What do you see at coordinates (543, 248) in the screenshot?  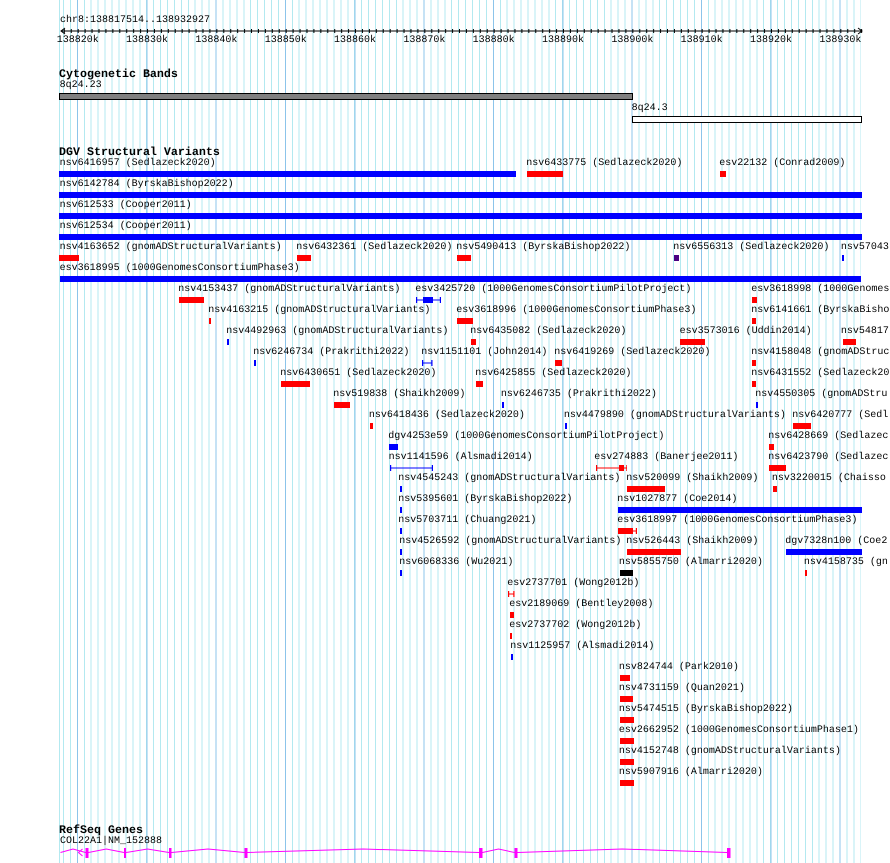 I see `variant-label: nsv5490413 (ByrskaBishop2022)` at bounding box center [543, 248].